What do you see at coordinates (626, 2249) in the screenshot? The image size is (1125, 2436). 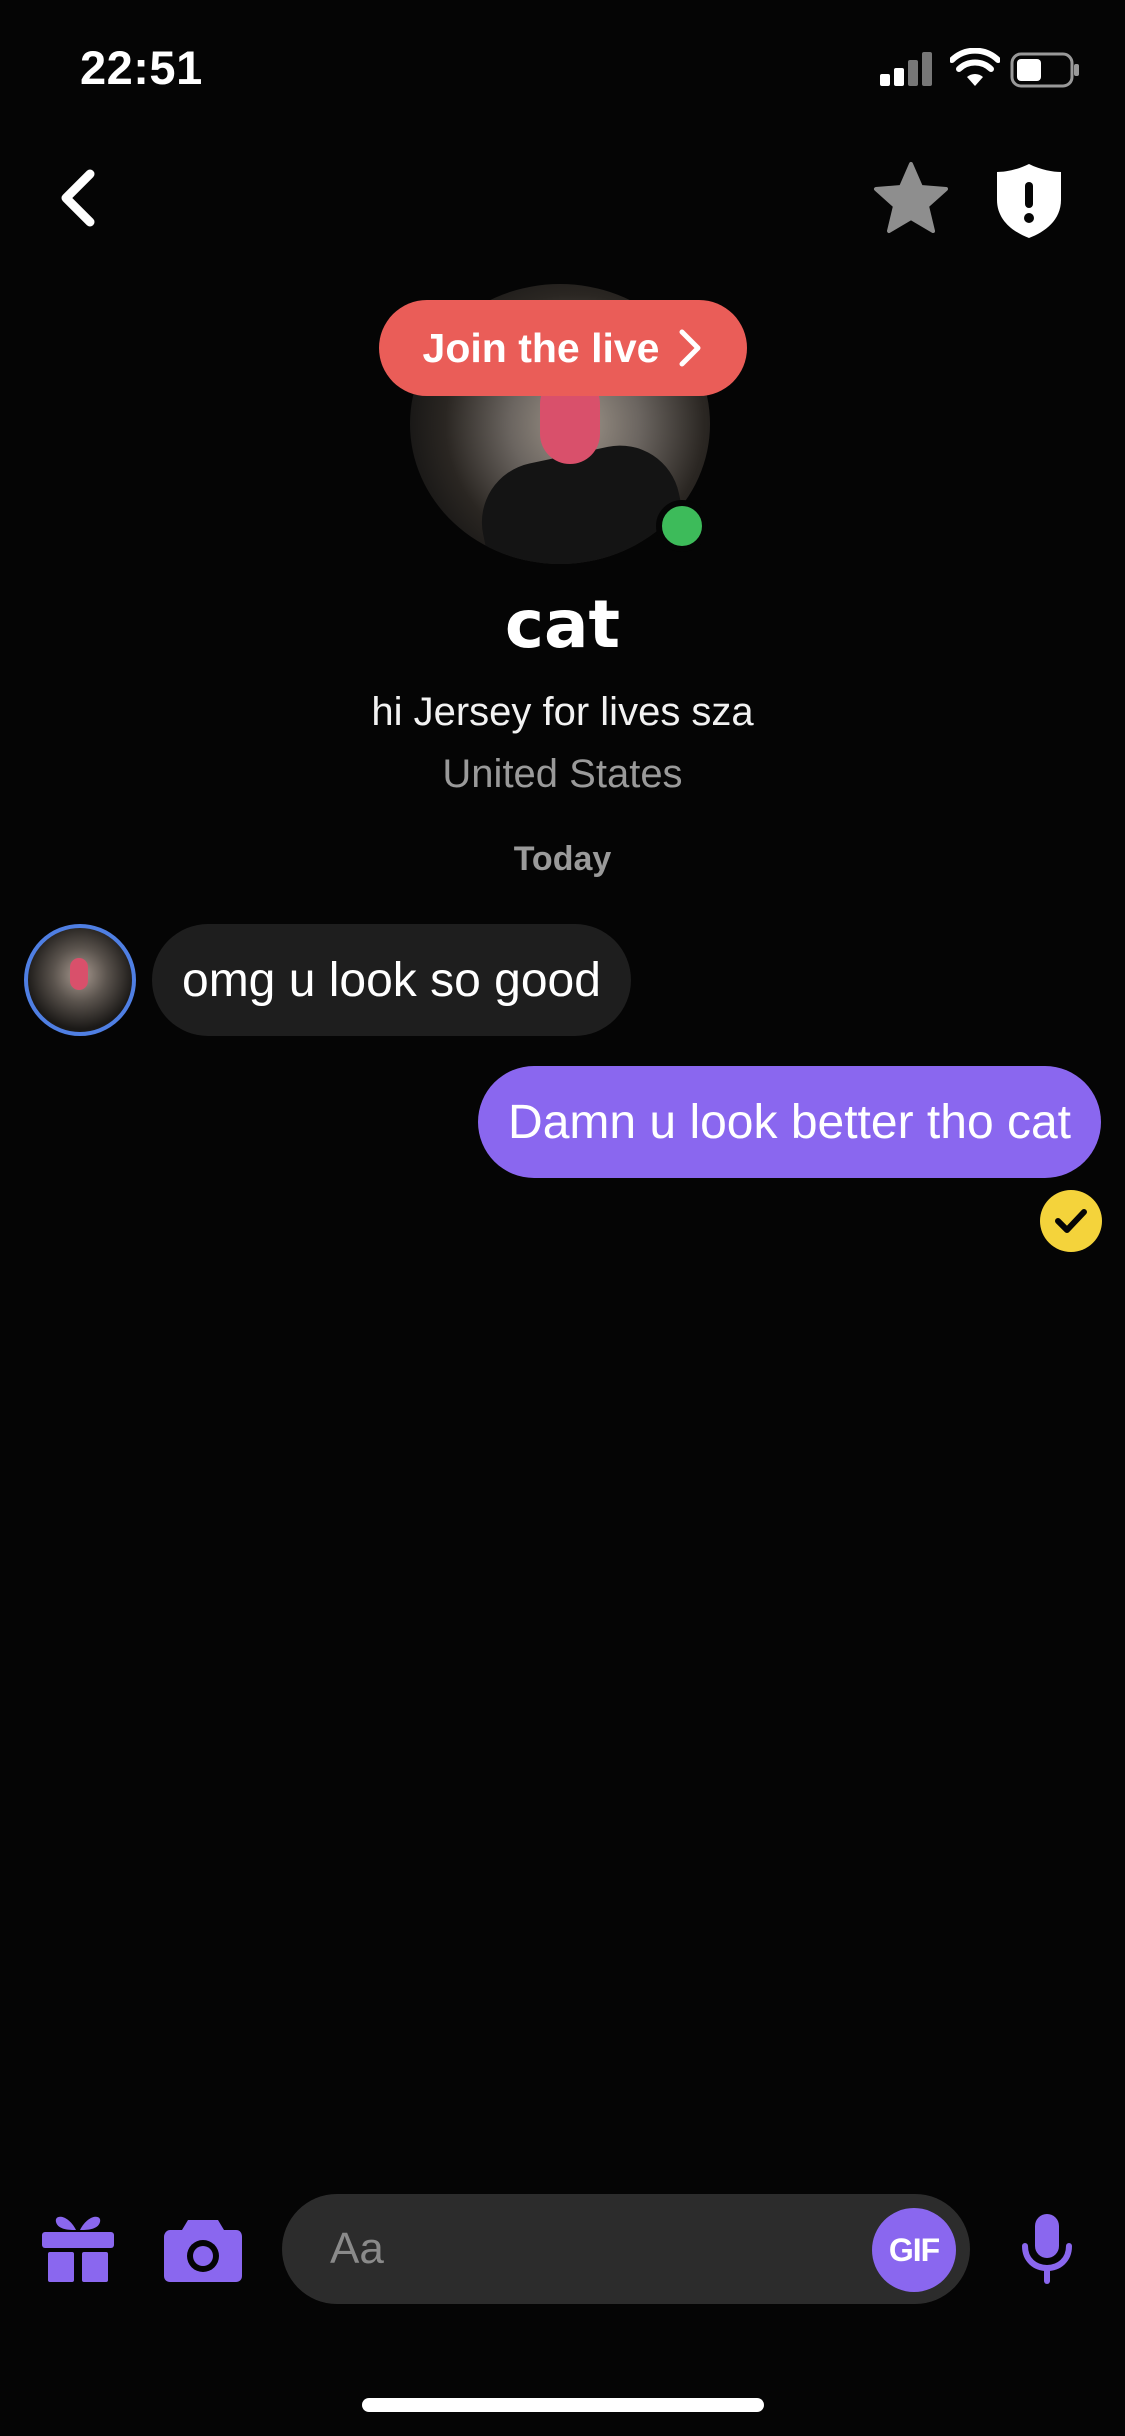 I see `message-input: Aa` at bounding box center [626, 2249].